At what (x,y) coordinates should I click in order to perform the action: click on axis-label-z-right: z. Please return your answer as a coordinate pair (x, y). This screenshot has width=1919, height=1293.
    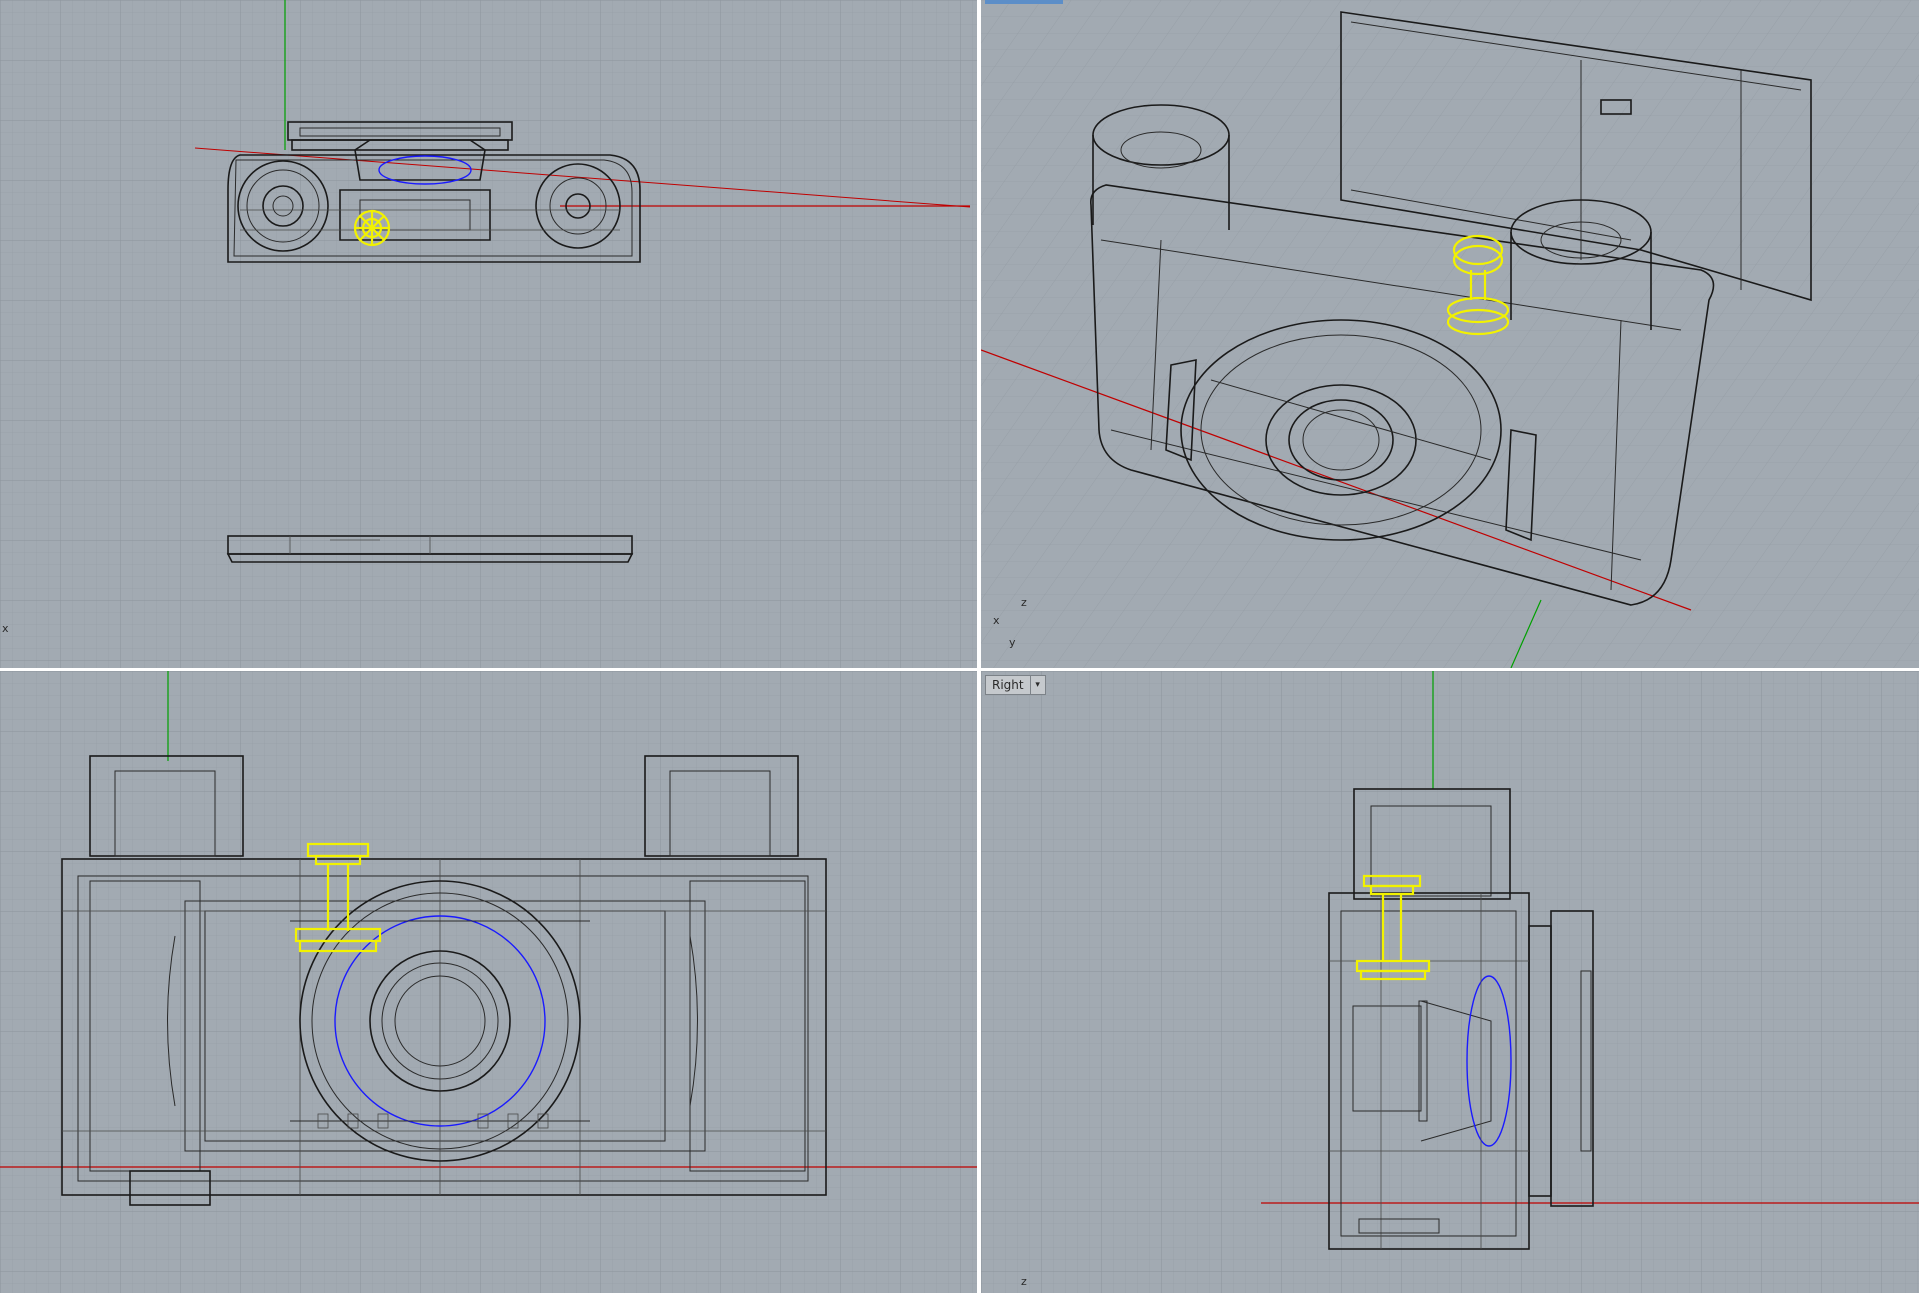
    Looking at the image, I should click on (1024, 1281).